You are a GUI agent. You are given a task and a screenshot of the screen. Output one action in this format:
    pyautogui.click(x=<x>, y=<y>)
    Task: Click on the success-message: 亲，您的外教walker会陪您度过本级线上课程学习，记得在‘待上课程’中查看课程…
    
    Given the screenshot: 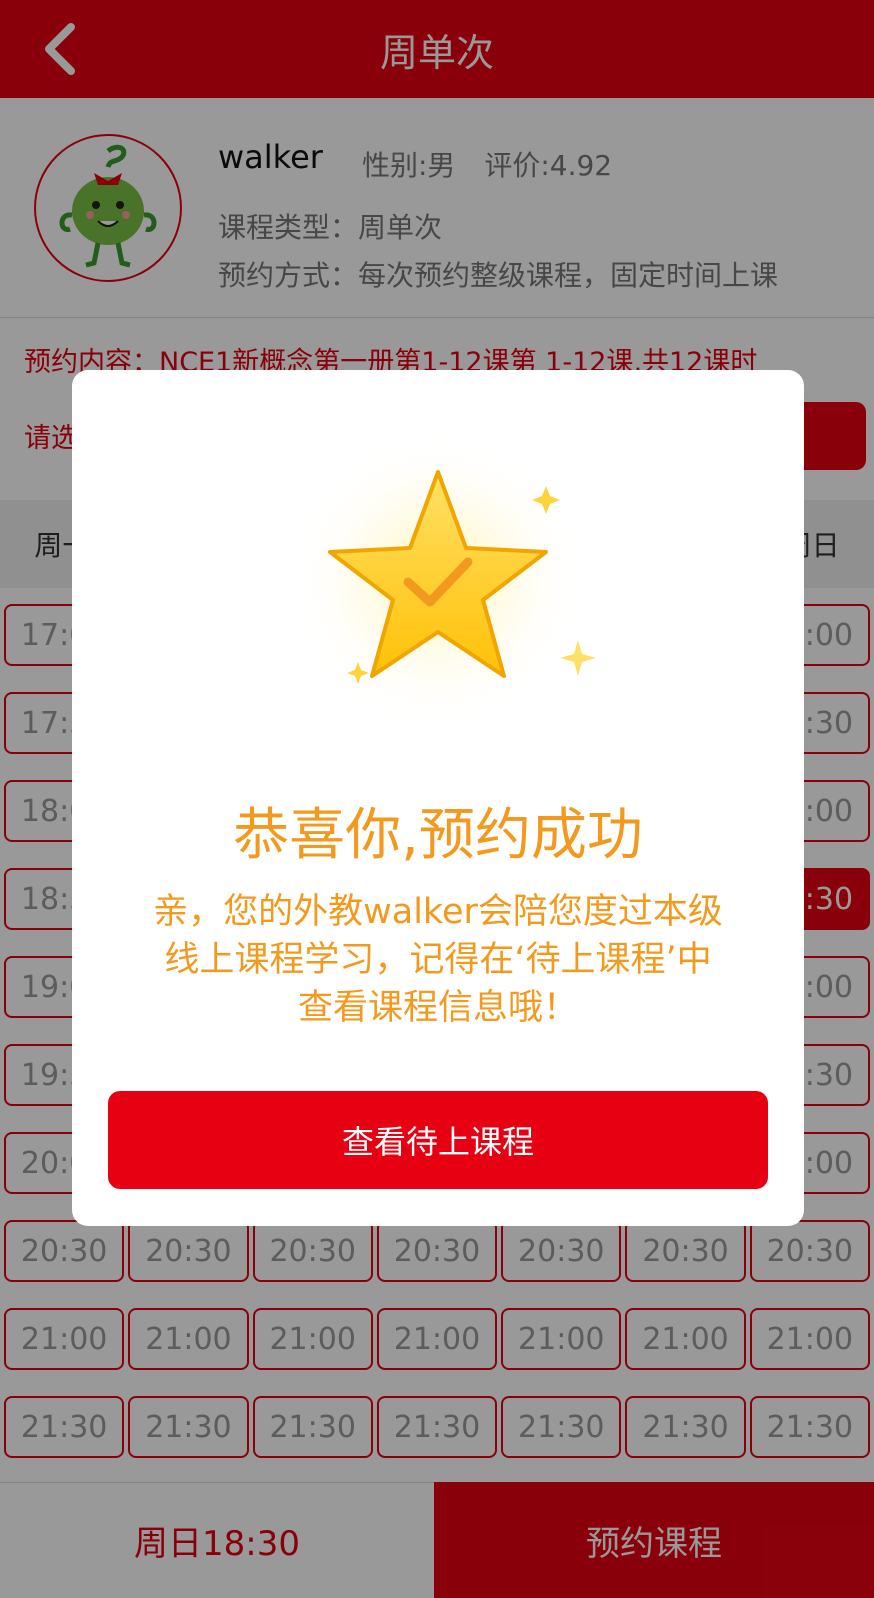 What is the action you would take?
    pyautogui.click(x=438, y=960)
    